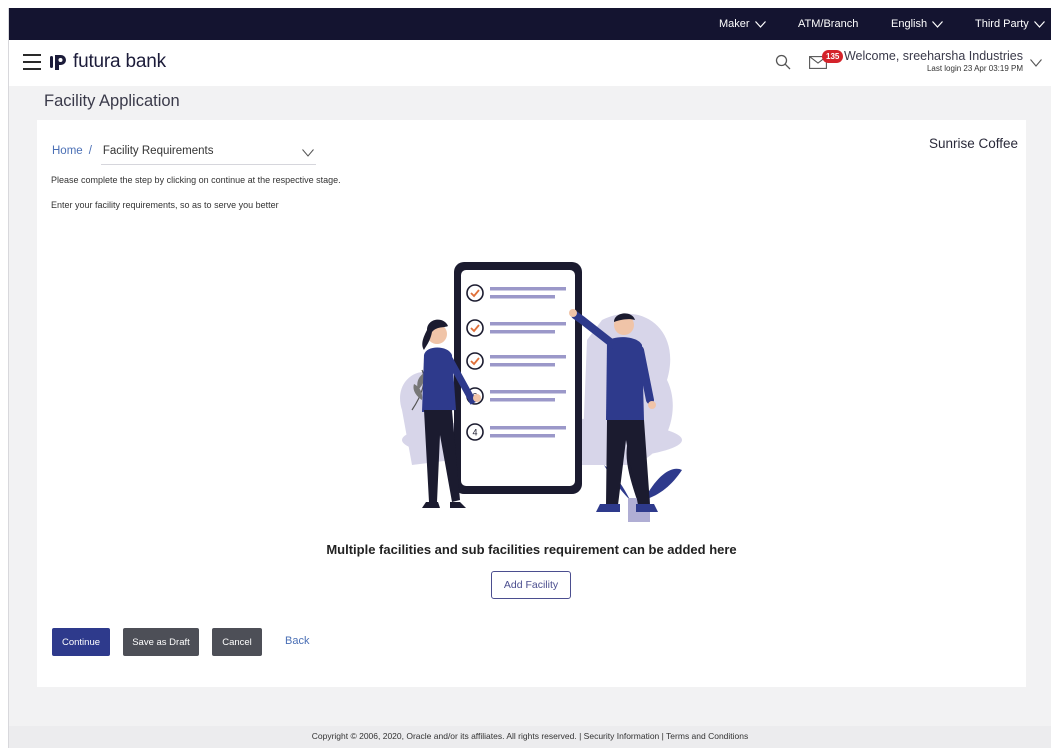 Image resolution: width=1052 pixels, height=748 pixels. What do you see at coordinates (475, 328) in the screenshot?
I see `check-2-icon` at bounding box center [475, 328].